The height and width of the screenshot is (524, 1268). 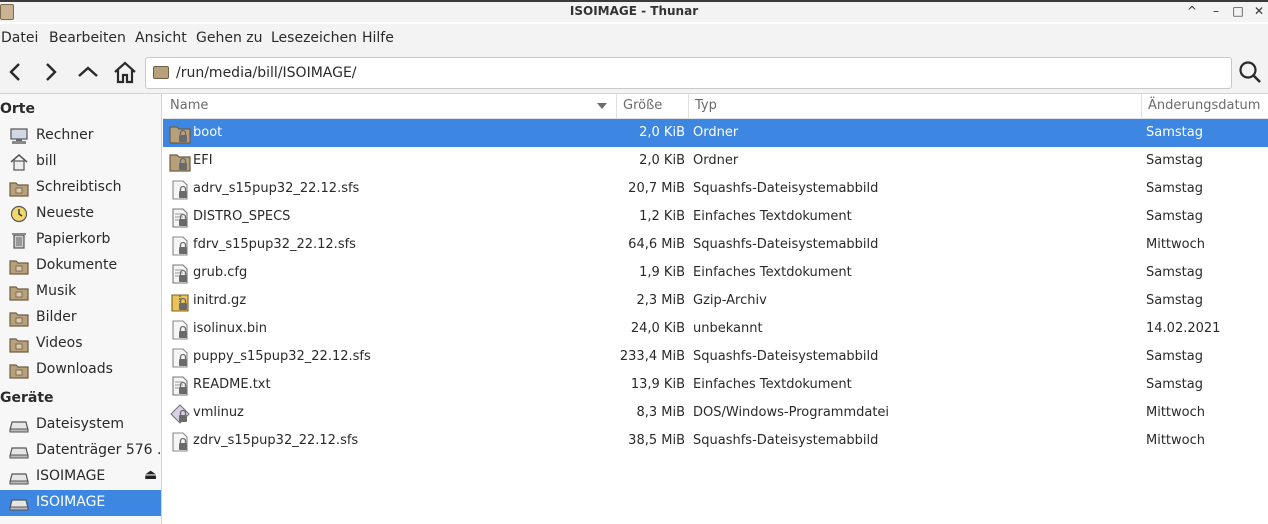 I want to click on title-bar: ISOIMAGE - Thunar ^ – □ ✕, so click(x=634, y=11).